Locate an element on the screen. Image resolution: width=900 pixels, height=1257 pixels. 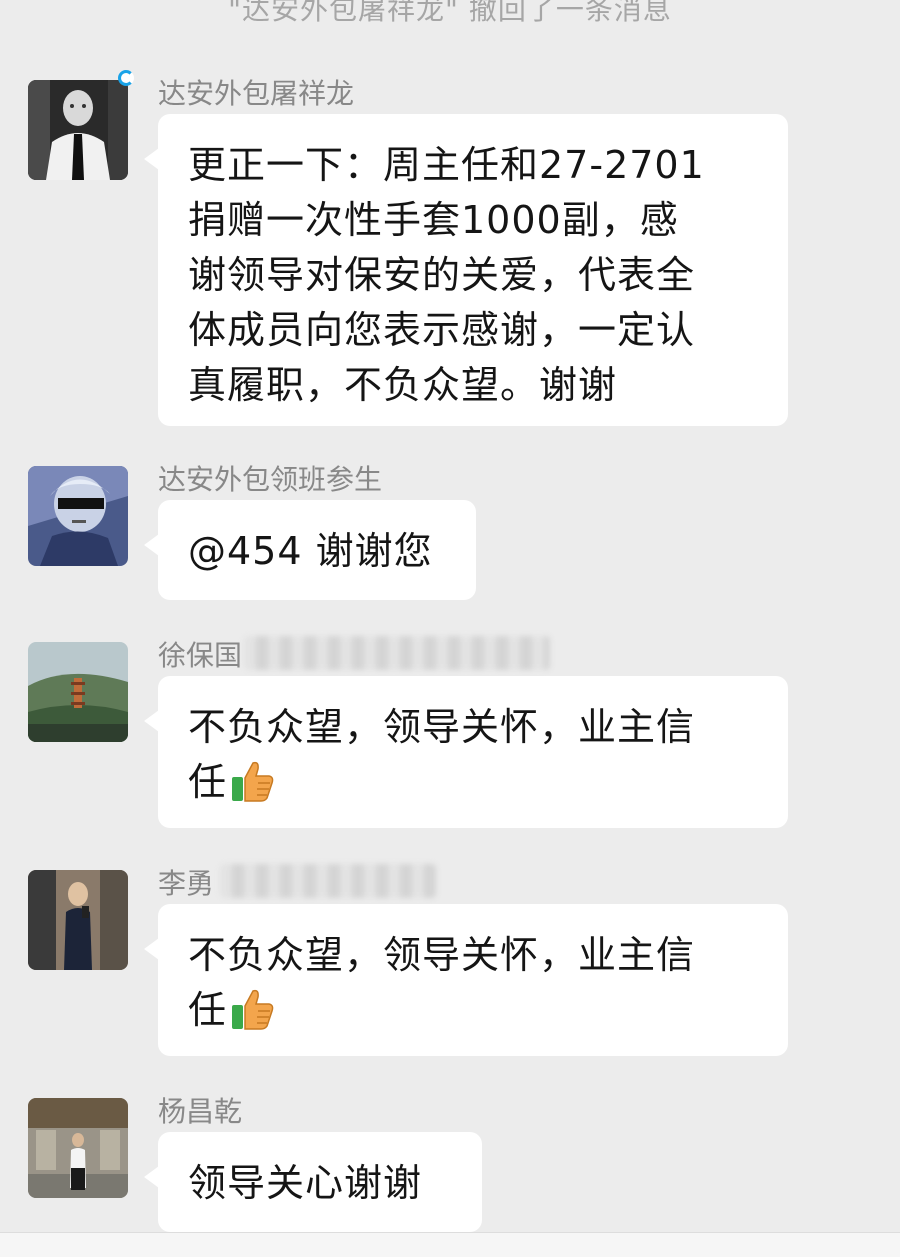
avatar-image-man-in-building is located at coordinates (78, 1148).